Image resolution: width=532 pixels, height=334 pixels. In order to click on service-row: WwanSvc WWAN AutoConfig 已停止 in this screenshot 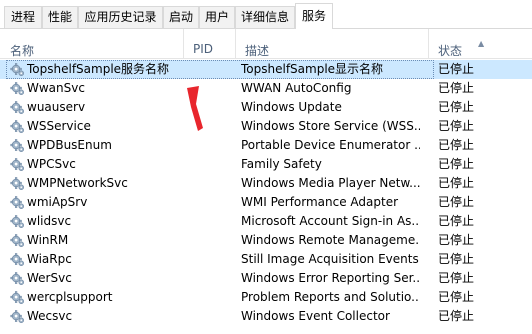, I will do `click(266, 88)`.